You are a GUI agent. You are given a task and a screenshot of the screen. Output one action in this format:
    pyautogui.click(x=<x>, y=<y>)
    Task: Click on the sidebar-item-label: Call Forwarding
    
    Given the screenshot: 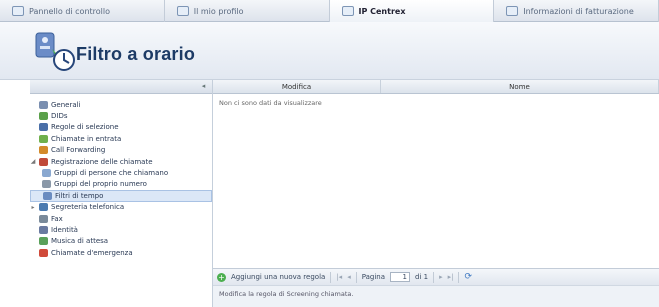 What is the action you would take?
    pyautogui.click(x=78, y=150)
    